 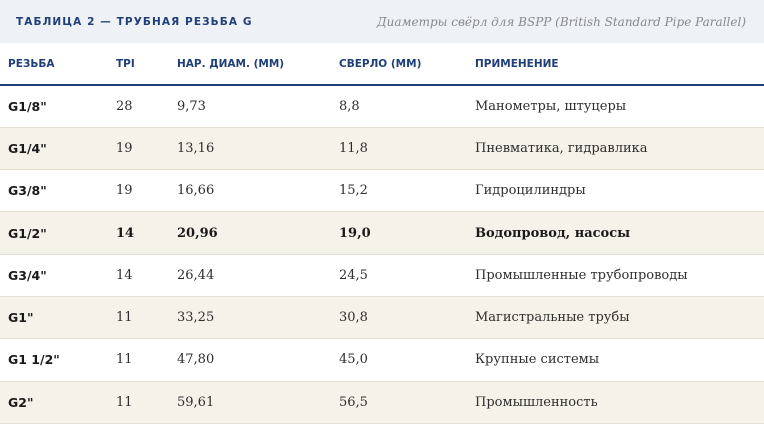 I want to click on cell-drill: 11,8, so click(x=353, y=148).